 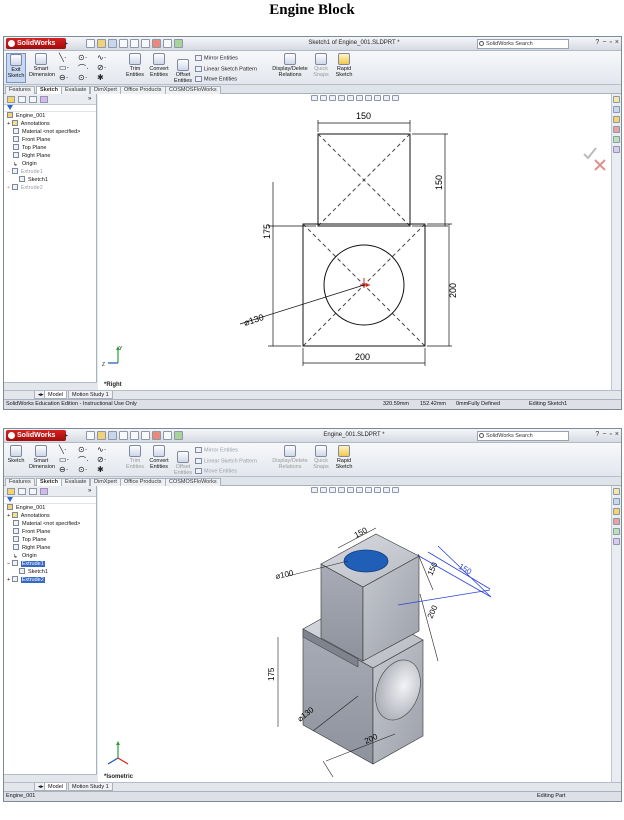 What do you see at coordinates (285, 574) in the screenshot?
I see `dim-diameter-top: ⌀100` at bounding box center [285, 574].